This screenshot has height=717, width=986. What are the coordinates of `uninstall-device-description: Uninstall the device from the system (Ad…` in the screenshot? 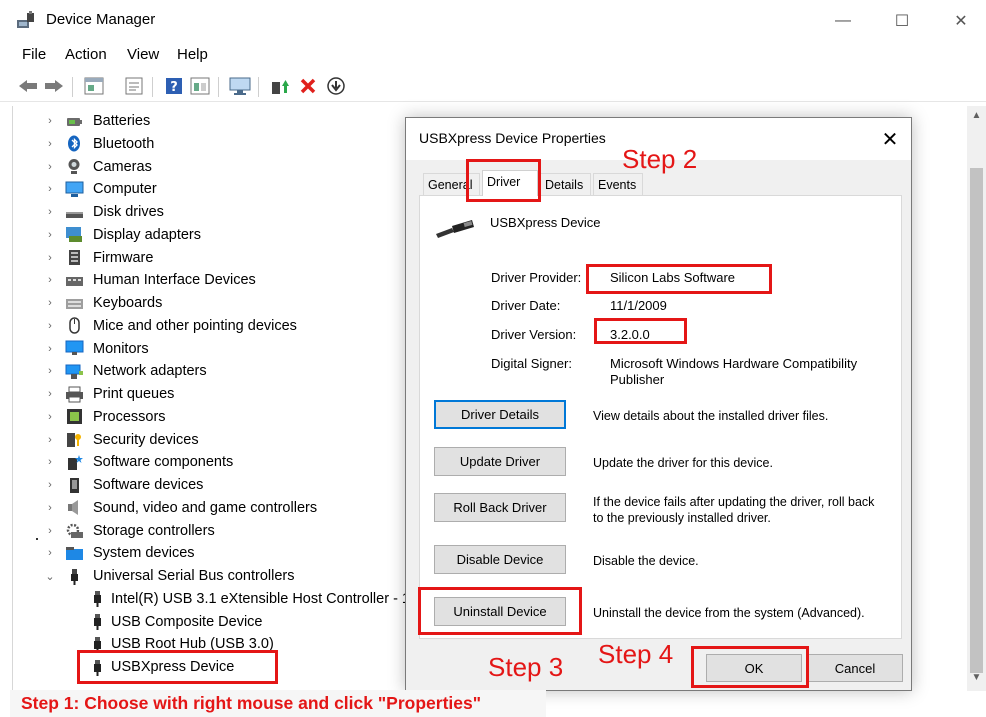 It's located at (729, 613).